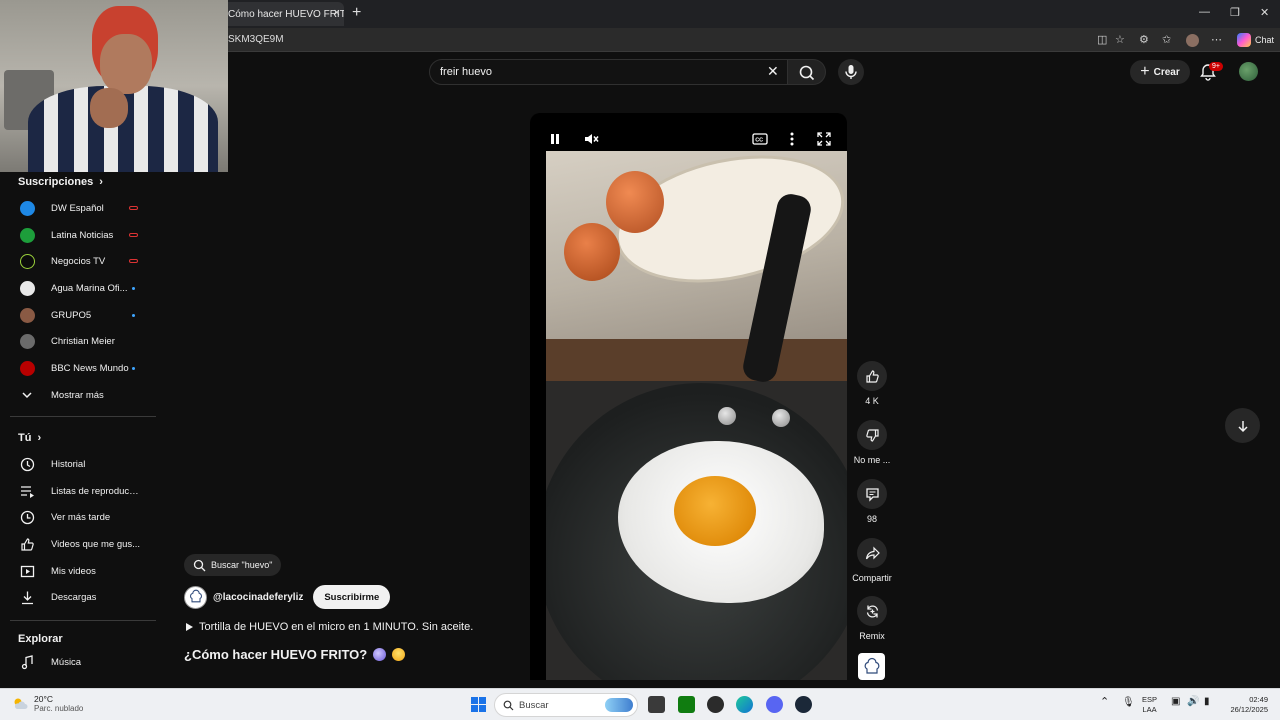 The width and height of the screenshot is (1280, 720). I want to click on subscribe-button: Suscribirme, so click(352, 597).